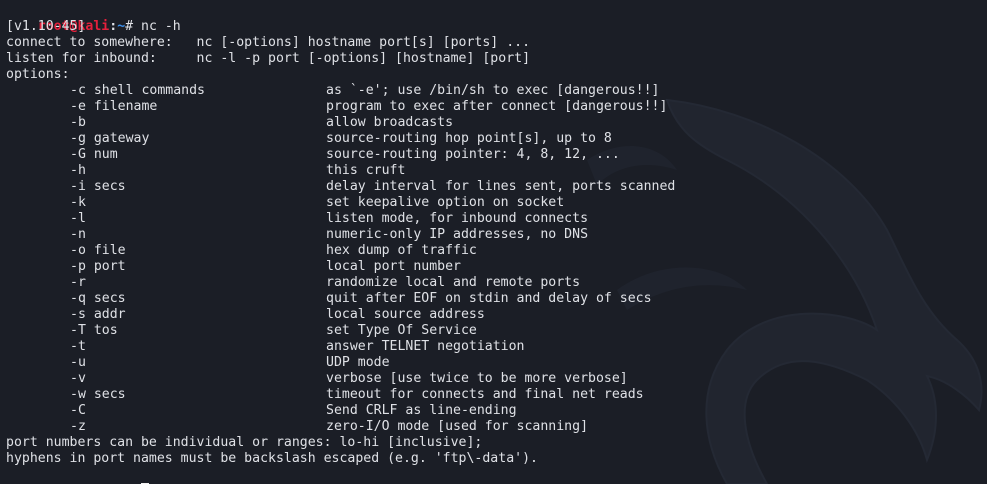 This screenshot has width=987, height=484. Describe the element at coordinates (485, 394) in the screenshot. I see `option-description: timeout for connects and final net reads` at that location.